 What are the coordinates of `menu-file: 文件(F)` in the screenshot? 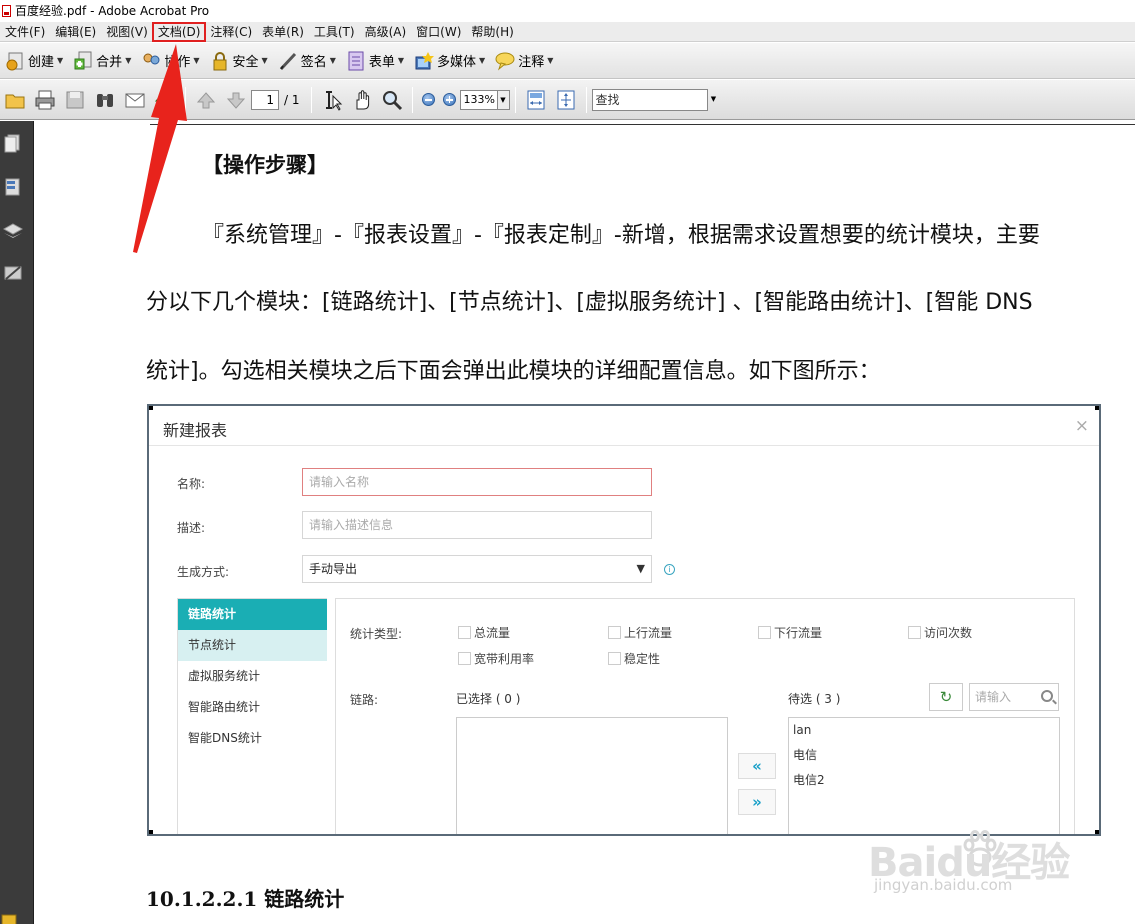 It's located at (25, 32).